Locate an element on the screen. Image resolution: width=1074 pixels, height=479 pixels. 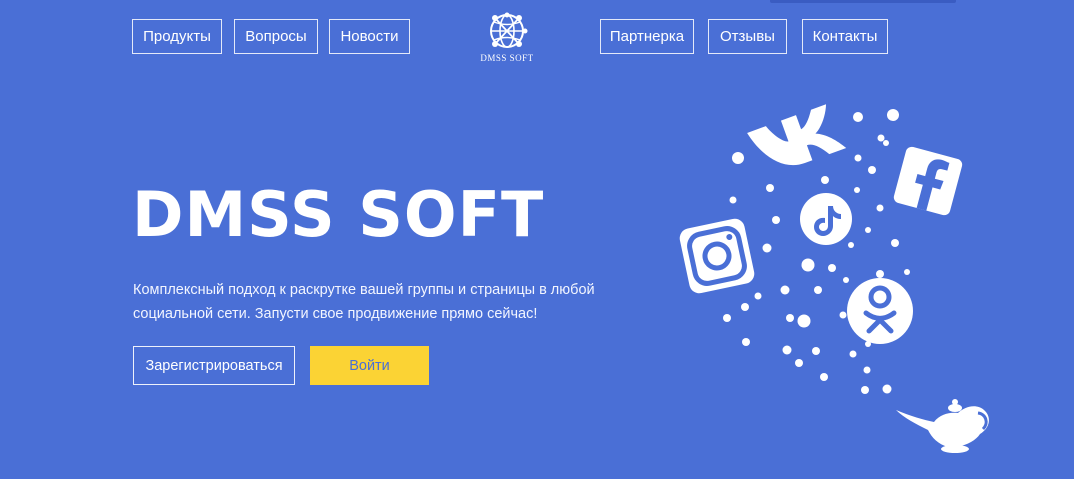
nav-news: Новости is located at coordinates (369, 36).